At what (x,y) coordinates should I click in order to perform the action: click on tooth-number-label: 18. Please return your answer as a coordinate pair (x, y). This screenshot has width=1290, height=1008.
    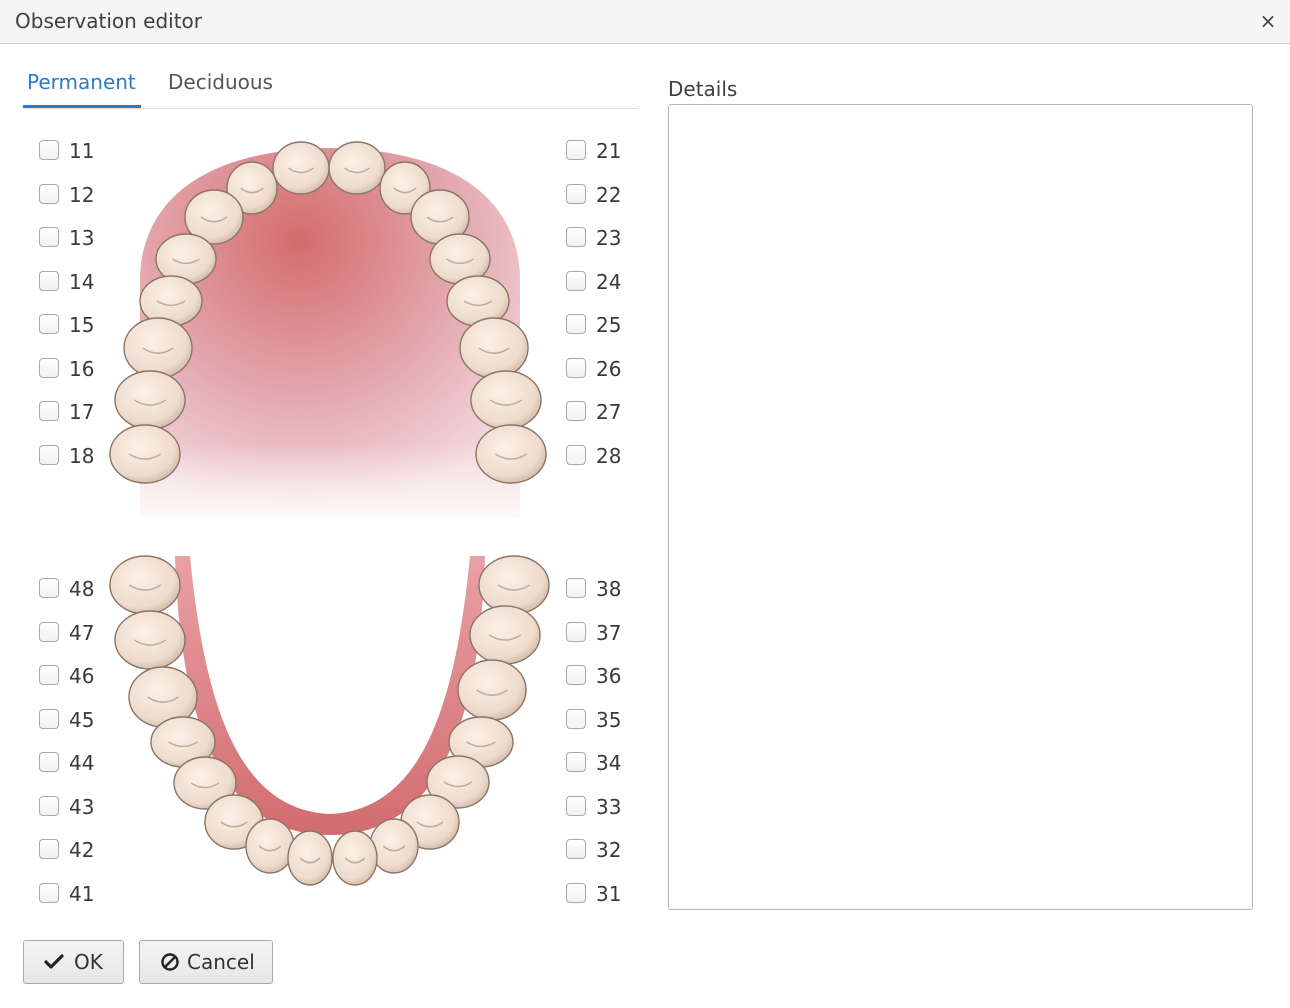
    Looking at the image, I should click on (82, 456).